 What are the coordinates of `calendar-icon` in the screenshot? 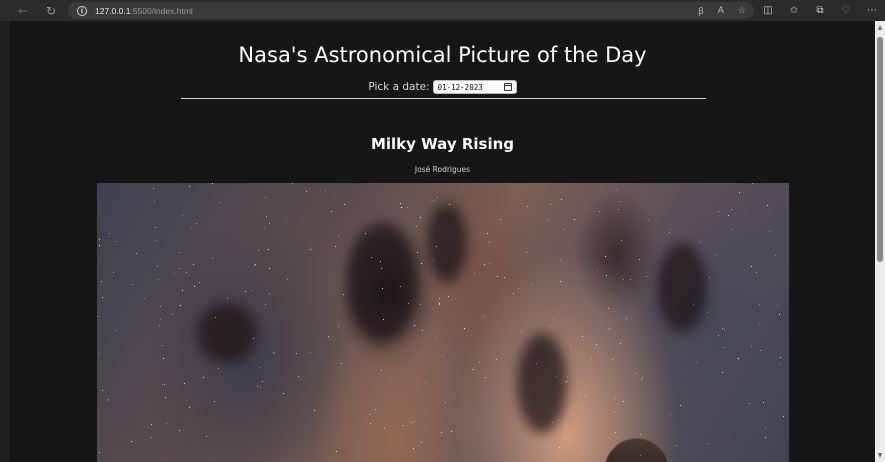 It's located at (507, 87).